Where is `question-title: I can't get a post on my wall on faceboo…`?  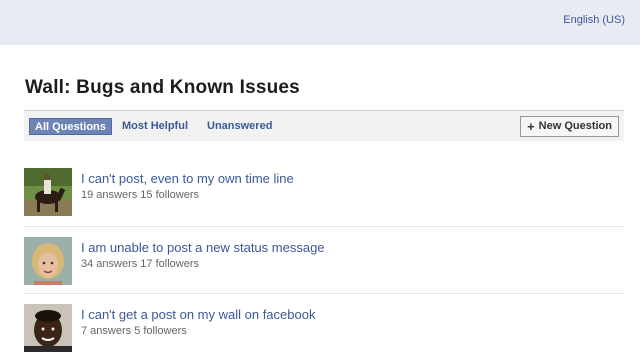 question-title: I can't get a post on my wall on faceboo… is located at coordinates (198, 314).